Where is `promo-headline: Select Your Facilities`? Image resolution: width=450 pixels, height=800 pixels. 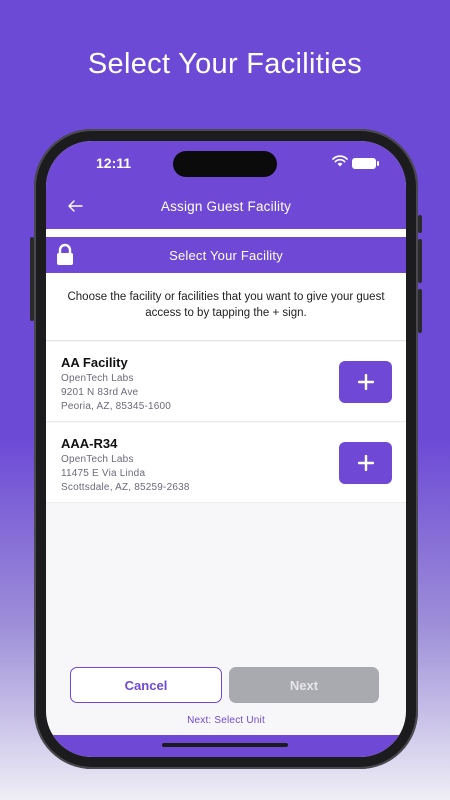
promo-headline: Select Your Facilities is located at coordinates (225, 64).